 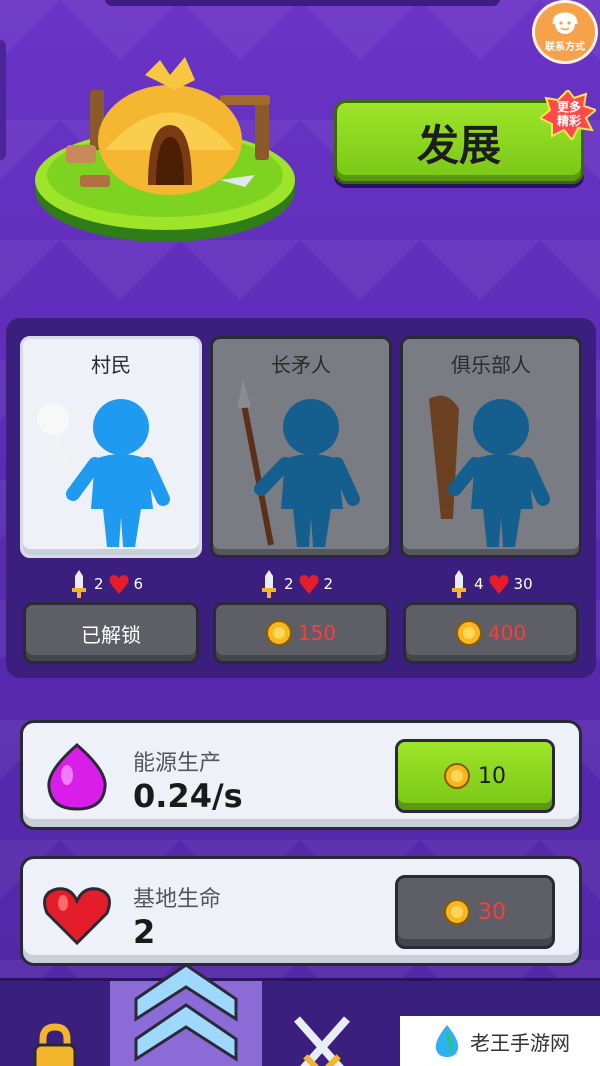 I want to click on price-value: 400, so click(x=507, y=633).